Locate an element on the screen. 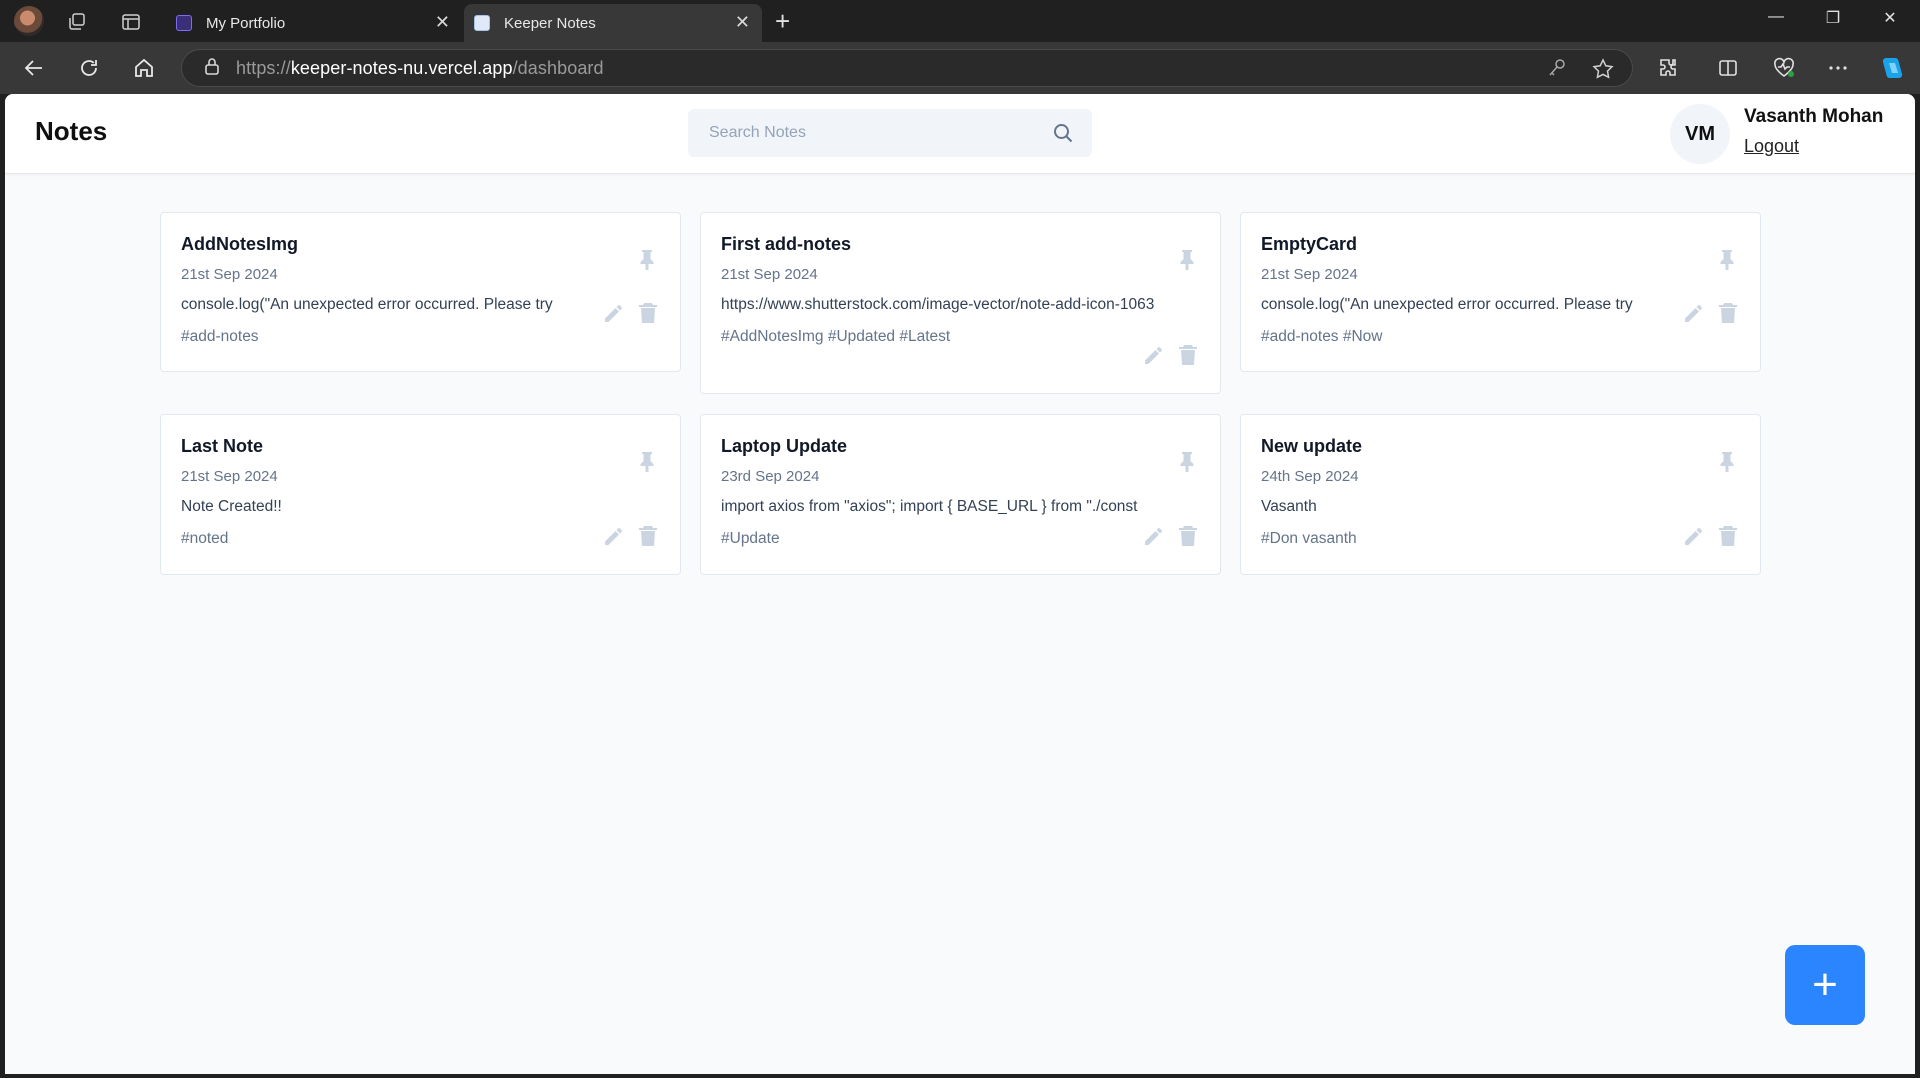 This screenshot has height=1078, width=1920. refresh-icon is located at coordinates (89, 68).